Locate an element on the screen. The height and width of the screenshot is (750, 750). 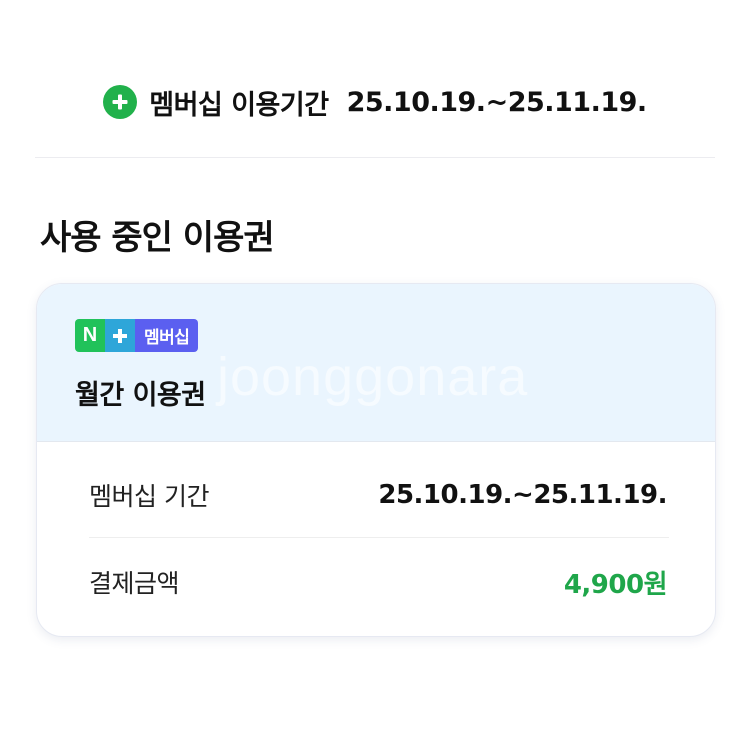
membership-period-dates: 25.10.19.~25.11.19. is located at coordinates (497, 102).